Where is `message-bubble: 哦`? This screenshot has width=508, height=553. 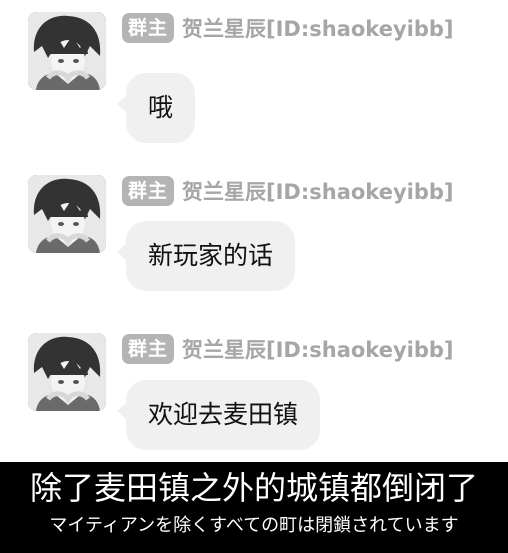 message-bubble: 哦 is located at coordinates (156, 108).